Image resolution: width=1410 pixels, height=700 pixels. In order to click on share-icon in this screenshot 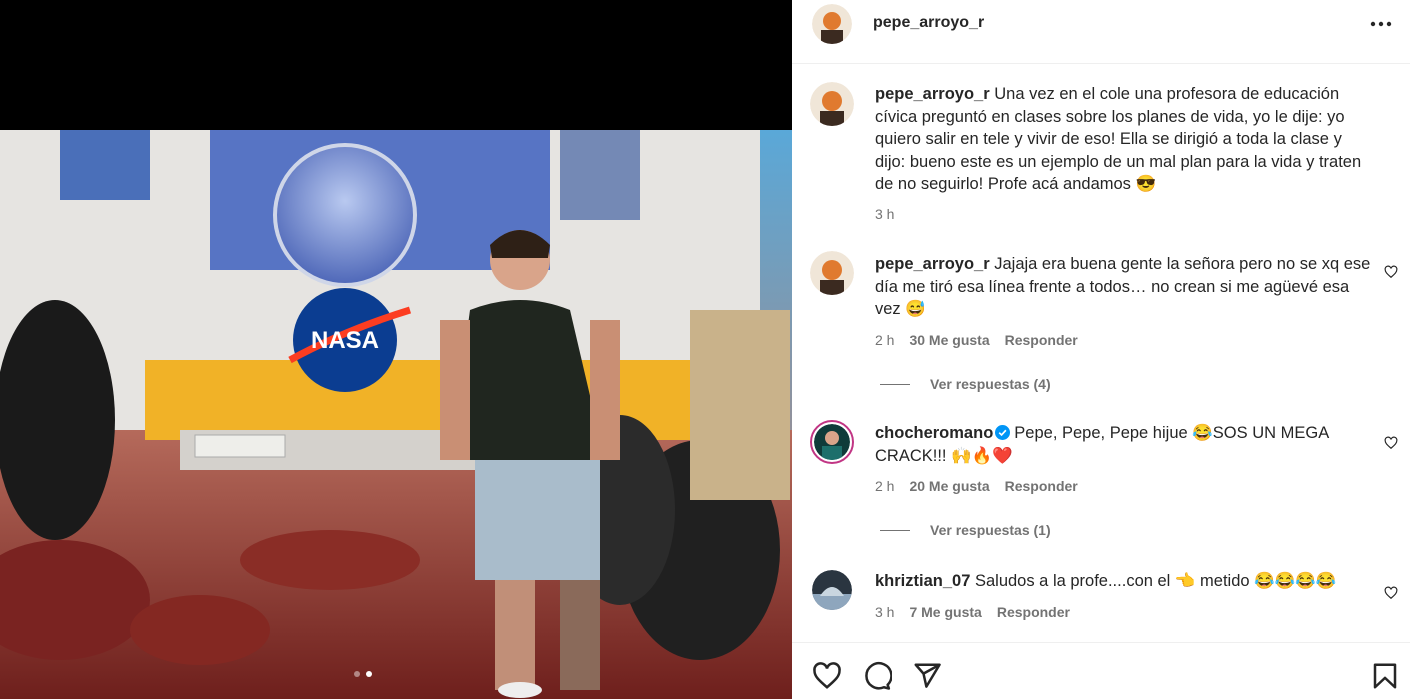, I will do `click(927, 676)`.